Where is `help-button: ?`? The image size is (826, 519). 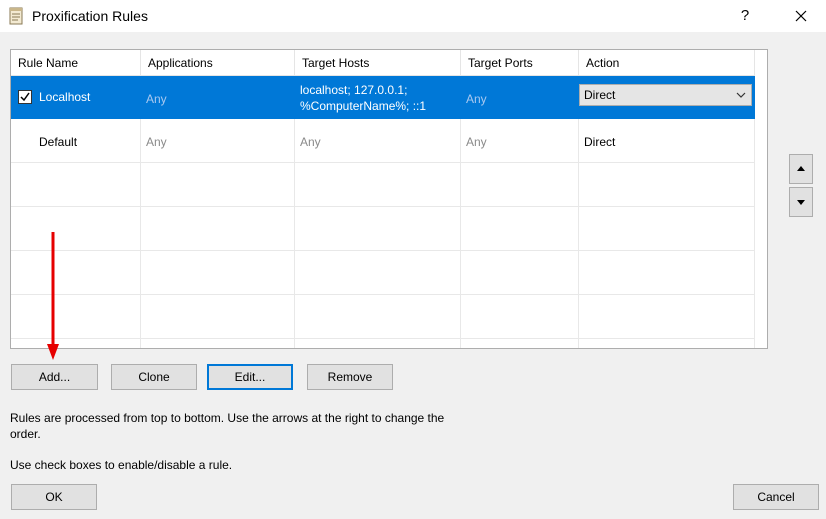
help-button: ? is located at coordinates (745, 16).